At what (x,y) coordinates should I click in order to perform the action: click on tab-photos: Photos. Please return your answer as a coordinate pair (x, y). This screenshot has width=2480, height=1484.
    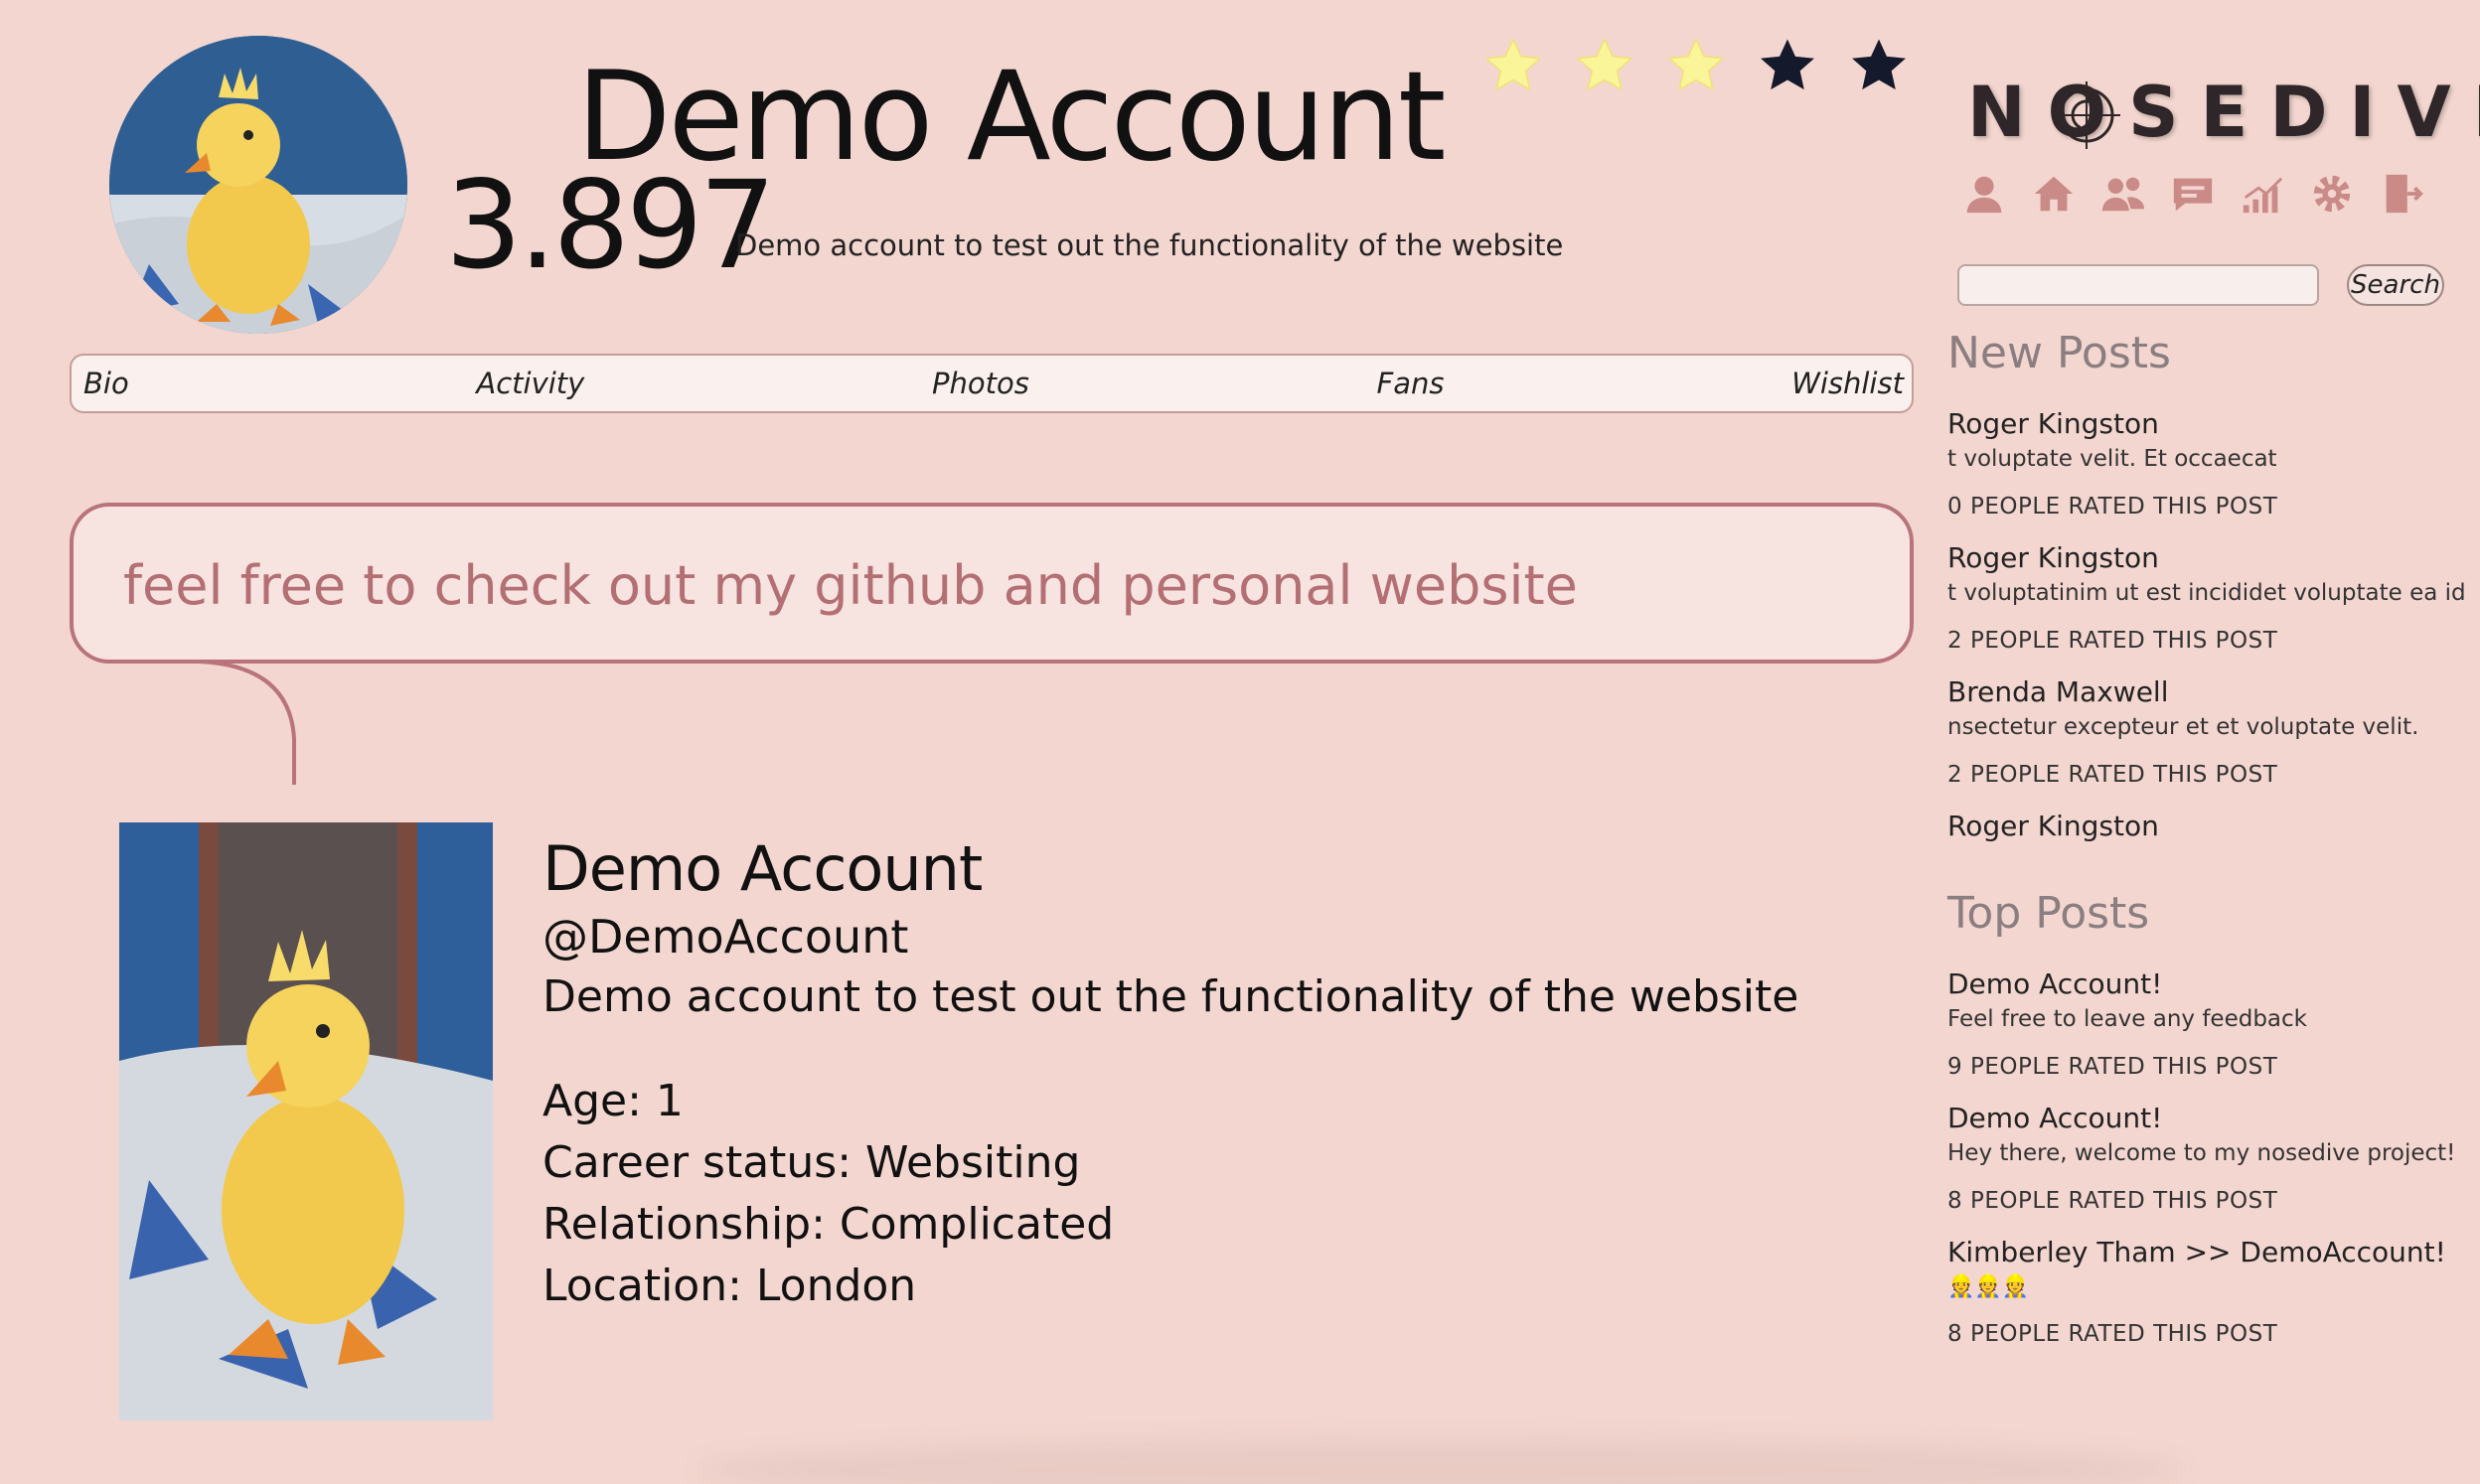
    Looking at the image, I should click on (980, 383).